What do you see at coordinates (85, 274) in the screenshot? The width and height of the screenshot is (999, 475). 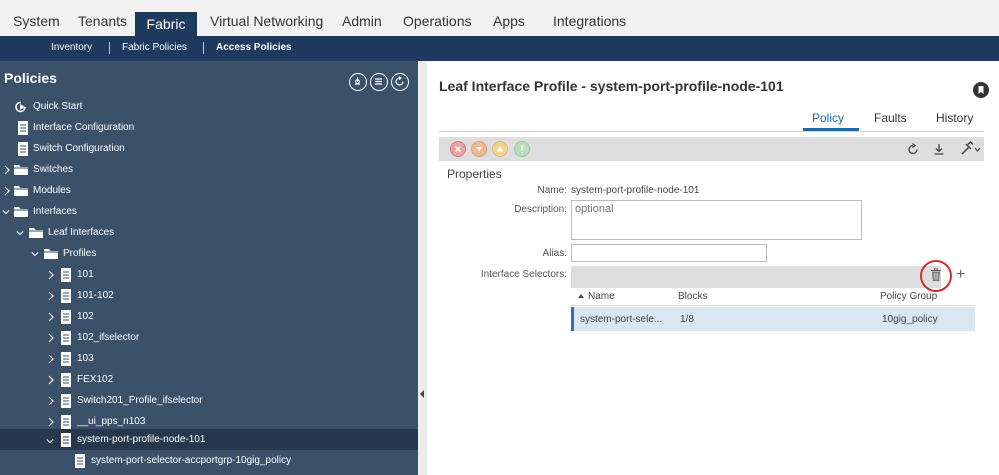 I see `tree-item-label: 101` at bounding box center [85, 274].